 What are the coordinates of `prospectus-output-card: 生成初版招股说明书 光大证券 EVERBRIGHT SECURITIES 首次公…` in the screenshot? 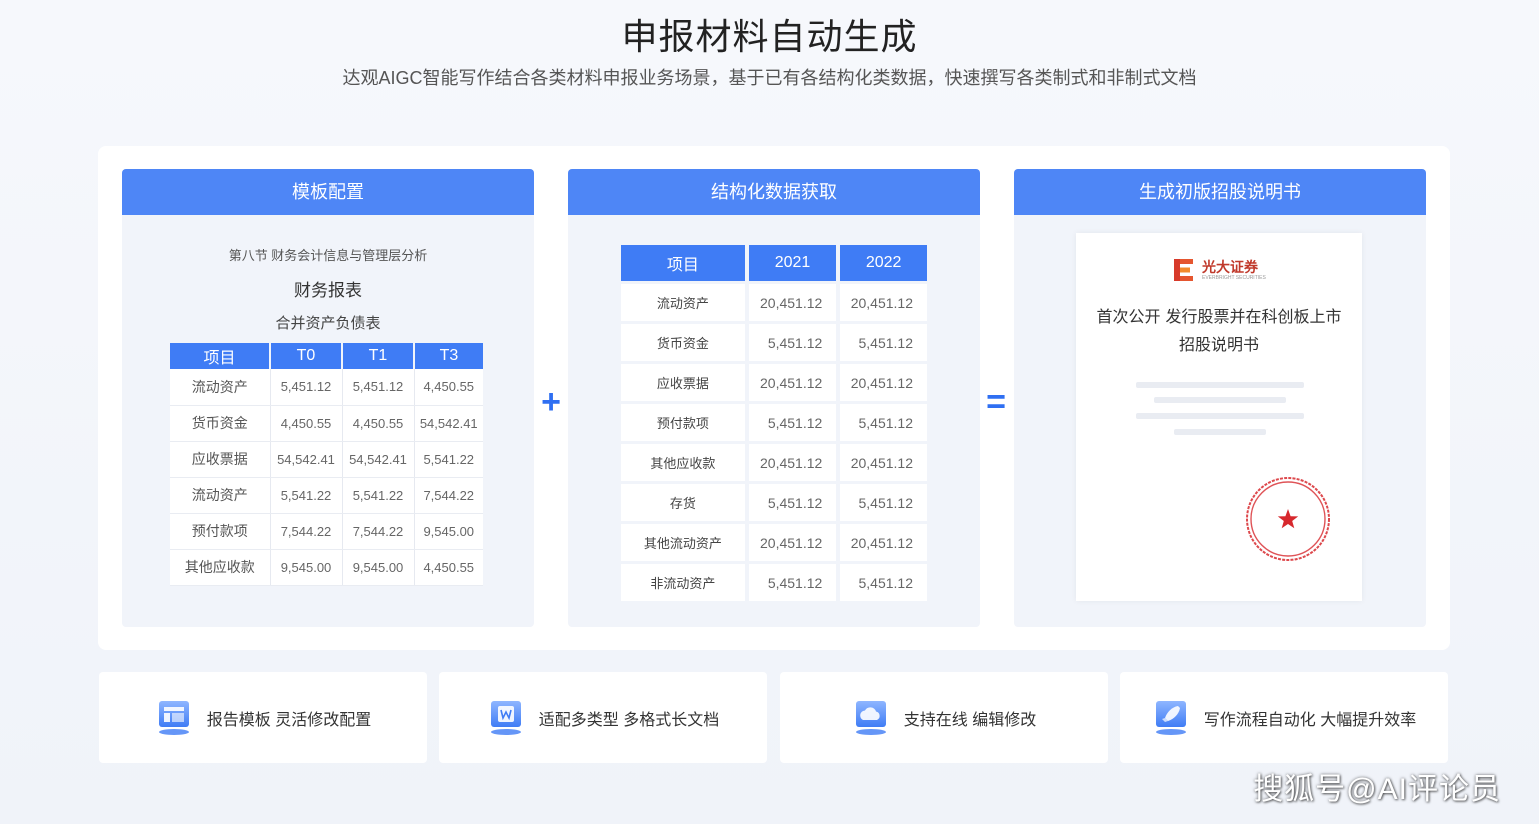 It's located at (1220, 398).